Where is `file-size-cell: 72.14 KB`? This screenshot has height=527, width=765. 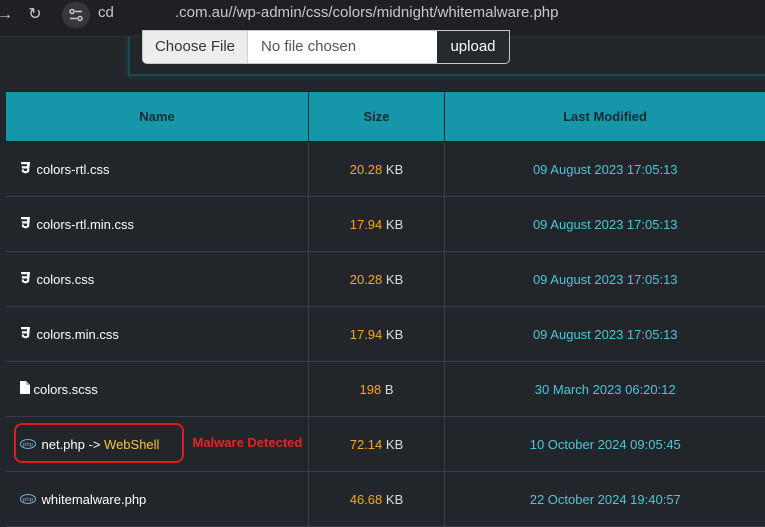
file-size-cell: 72.14 KB is located at coordinates (377, 444).